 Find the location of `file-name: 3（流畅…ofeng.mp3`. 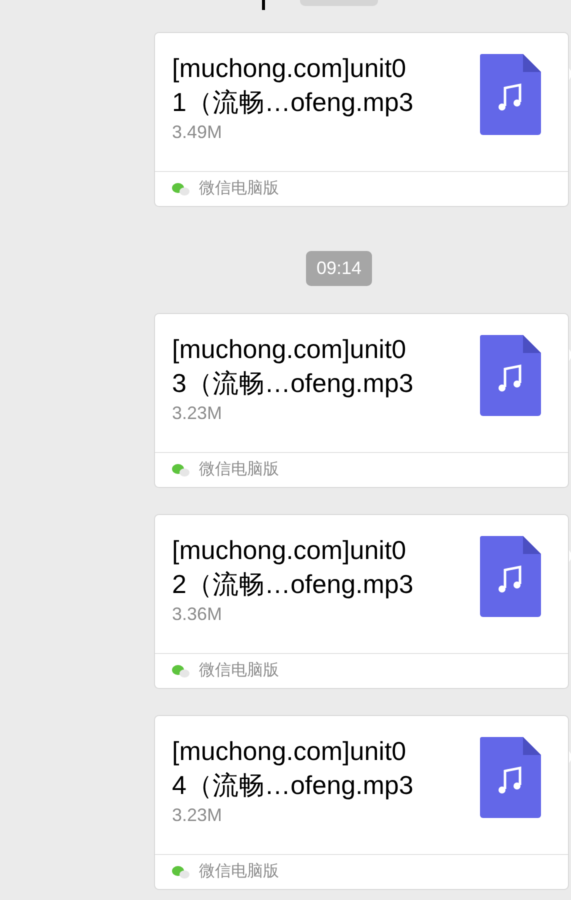

file-name: 3（流畅…ofeng.mp3 is located at coordinates (293, 383).